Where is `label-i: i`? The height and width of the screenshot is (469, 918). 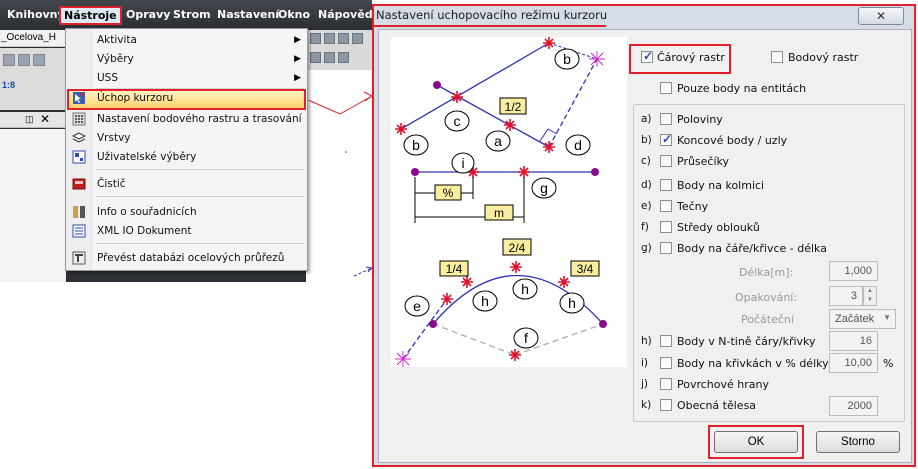
label-i: i is located at coordinates (462, 163).